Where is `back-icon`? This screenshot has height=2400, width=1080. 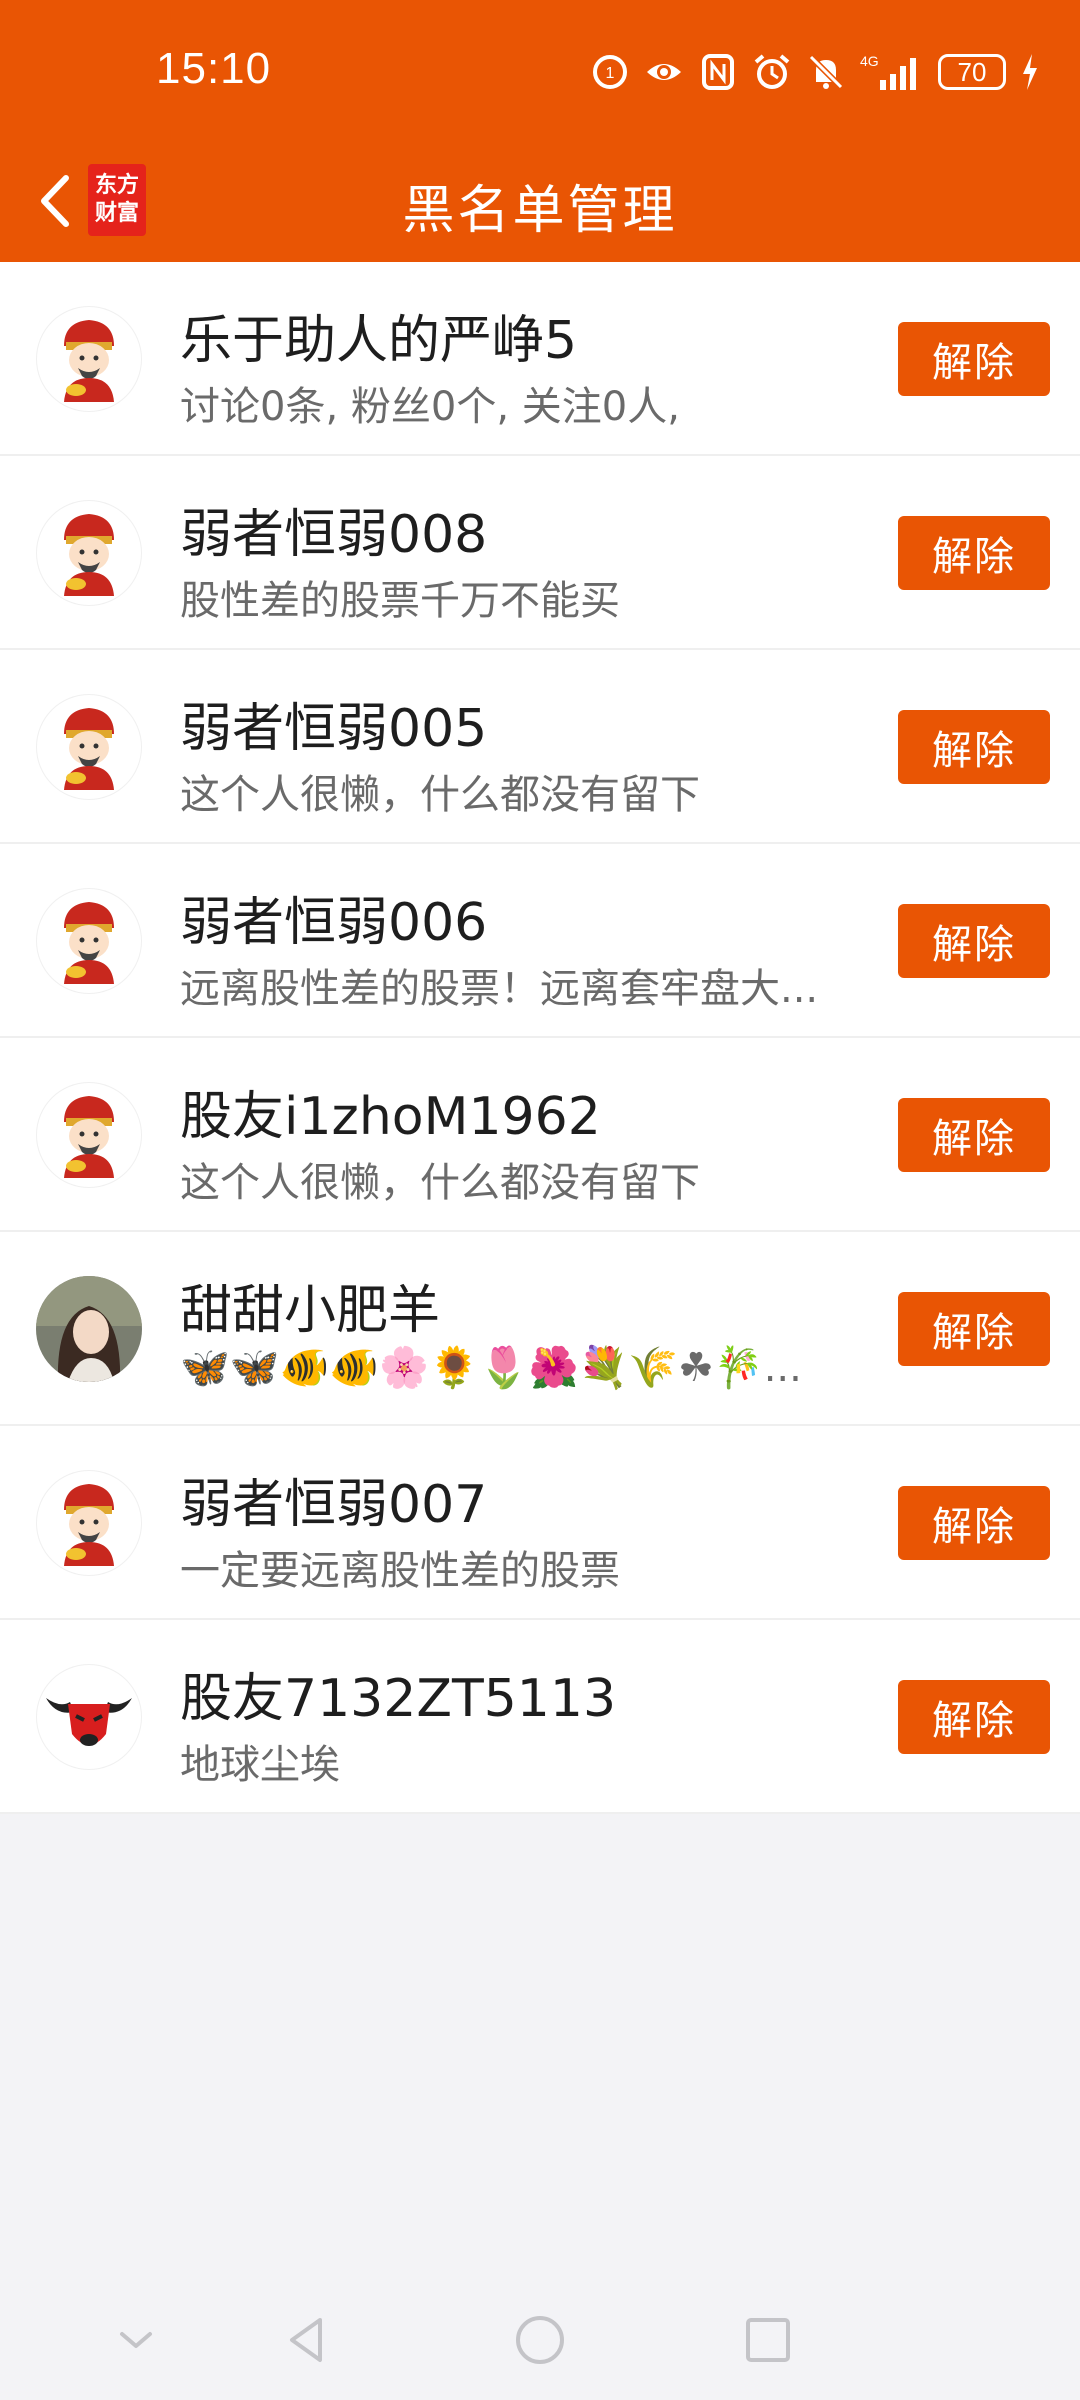
back-icon is located at coordinates (308, 2340).